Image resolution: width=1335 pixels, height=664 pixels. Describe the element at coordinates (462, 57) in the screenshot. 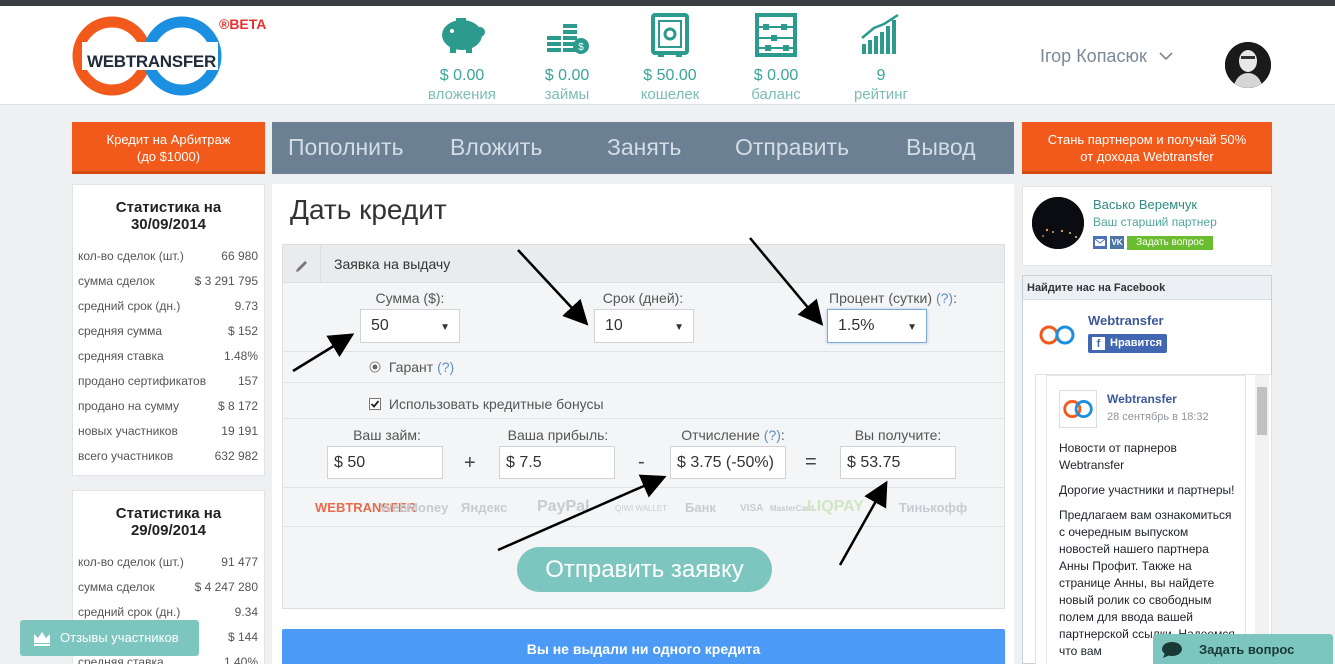

I see `stat-investments: $ 0.00 вложения` at that location.